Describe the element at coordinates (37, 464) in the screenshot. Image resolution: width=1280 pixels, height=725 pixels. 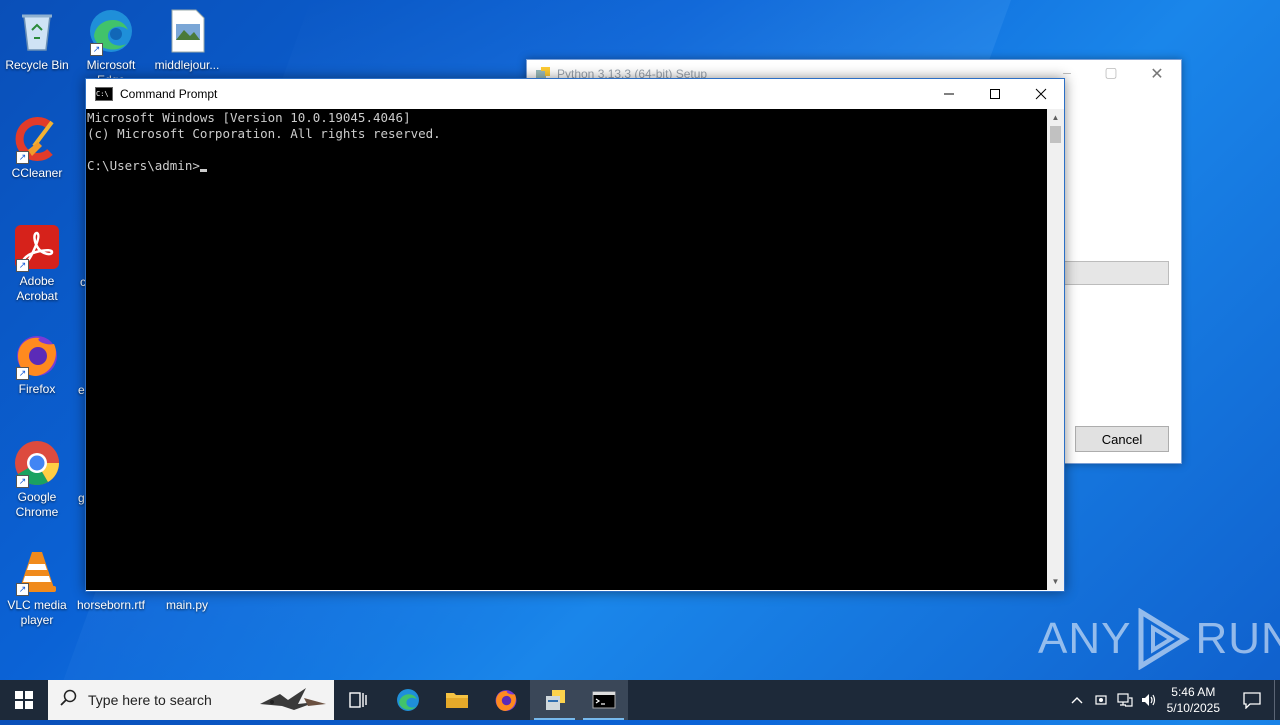
I see `chrome-icon: ↗` at that location.